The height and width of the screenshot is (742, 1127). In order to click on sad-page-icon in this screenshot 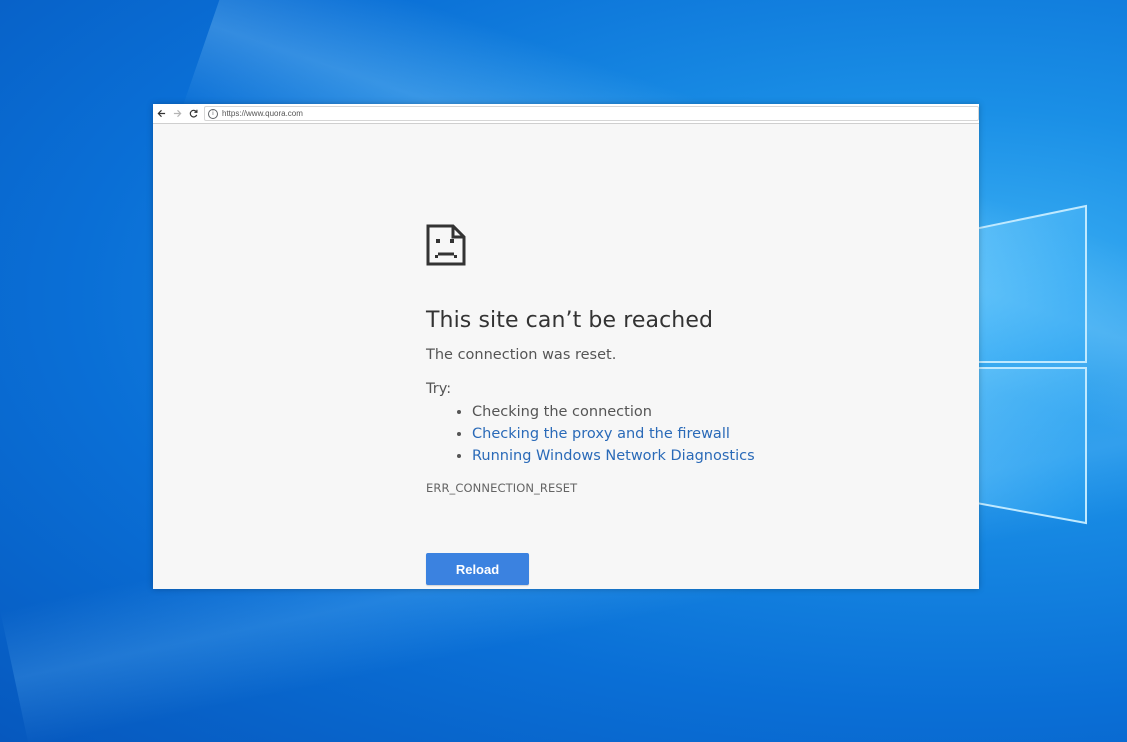, I will do `click(446, 245)`.